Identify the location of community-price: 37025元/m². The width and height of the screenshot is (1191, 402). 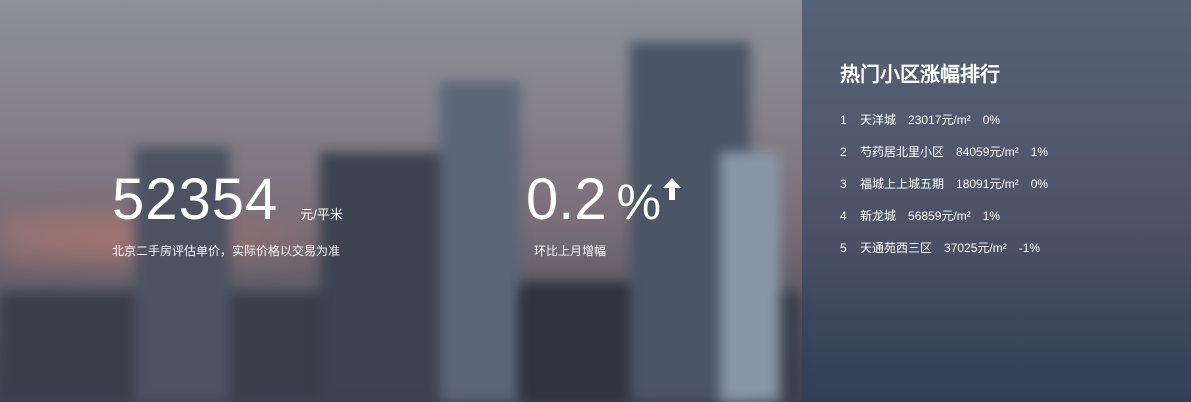
(975, 248).